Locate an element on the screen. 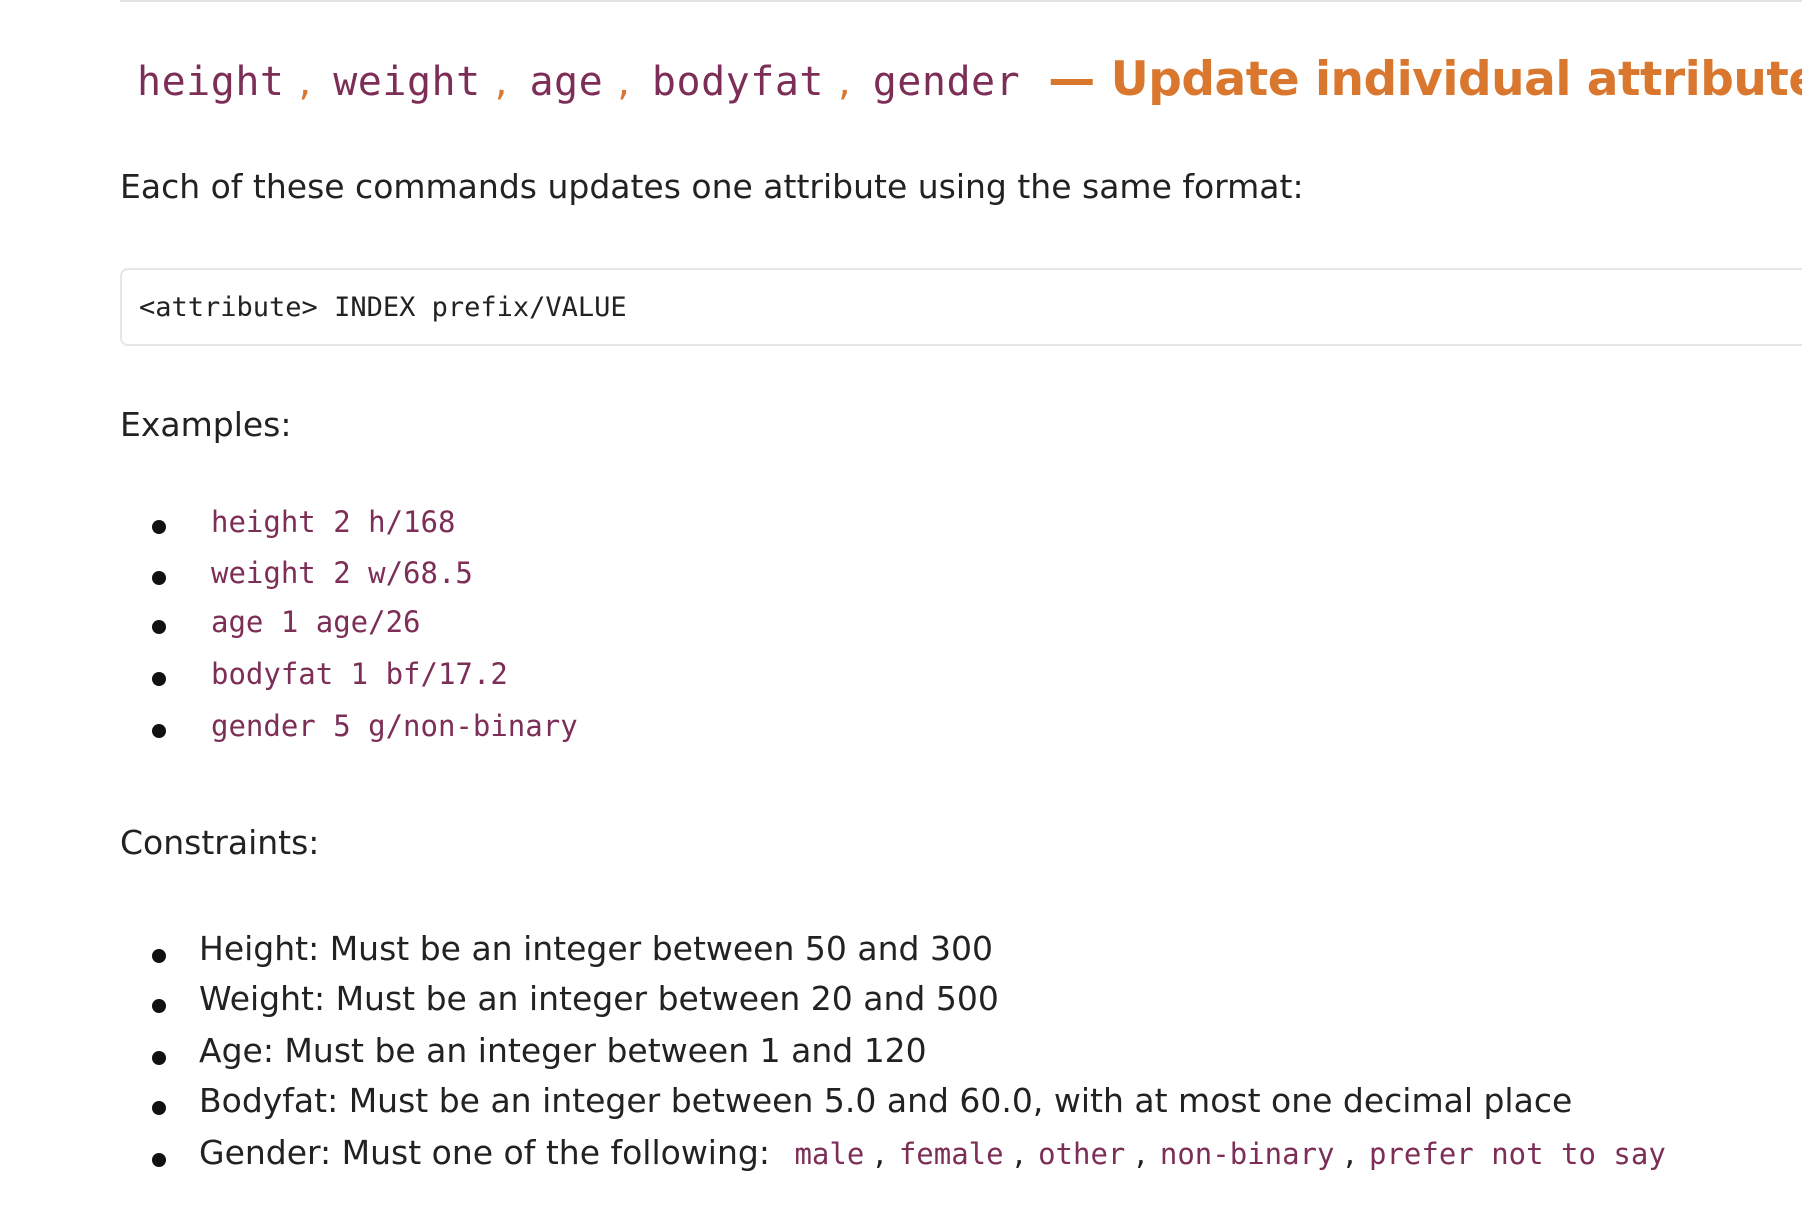 This screenshot has height=1212, width=1802. gender-option: other is located at coordinates (1082, 1154).